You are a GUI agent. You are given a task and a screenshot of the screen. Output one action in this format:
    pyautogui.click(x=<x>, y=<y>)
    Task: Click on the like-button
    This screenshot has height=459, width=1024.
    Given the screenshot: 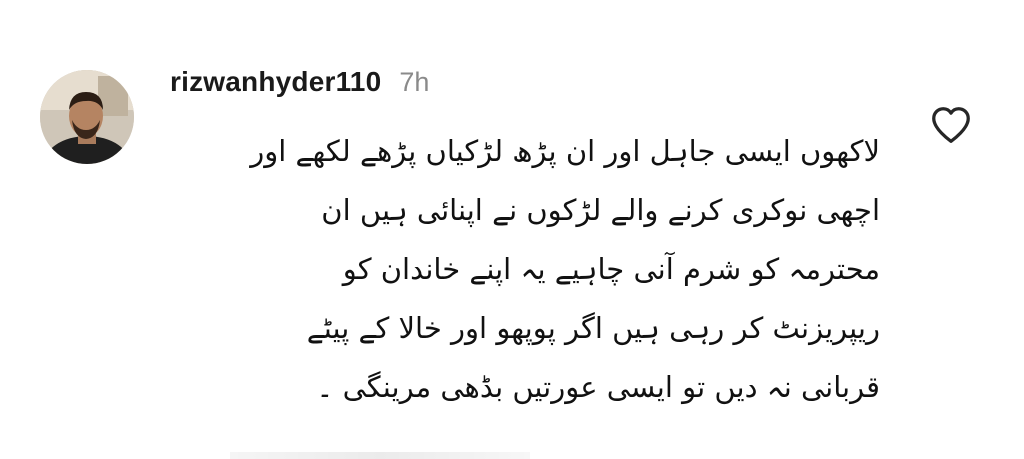 What is the action you would take?
    pyautogui.click(x=951, y=125)
    